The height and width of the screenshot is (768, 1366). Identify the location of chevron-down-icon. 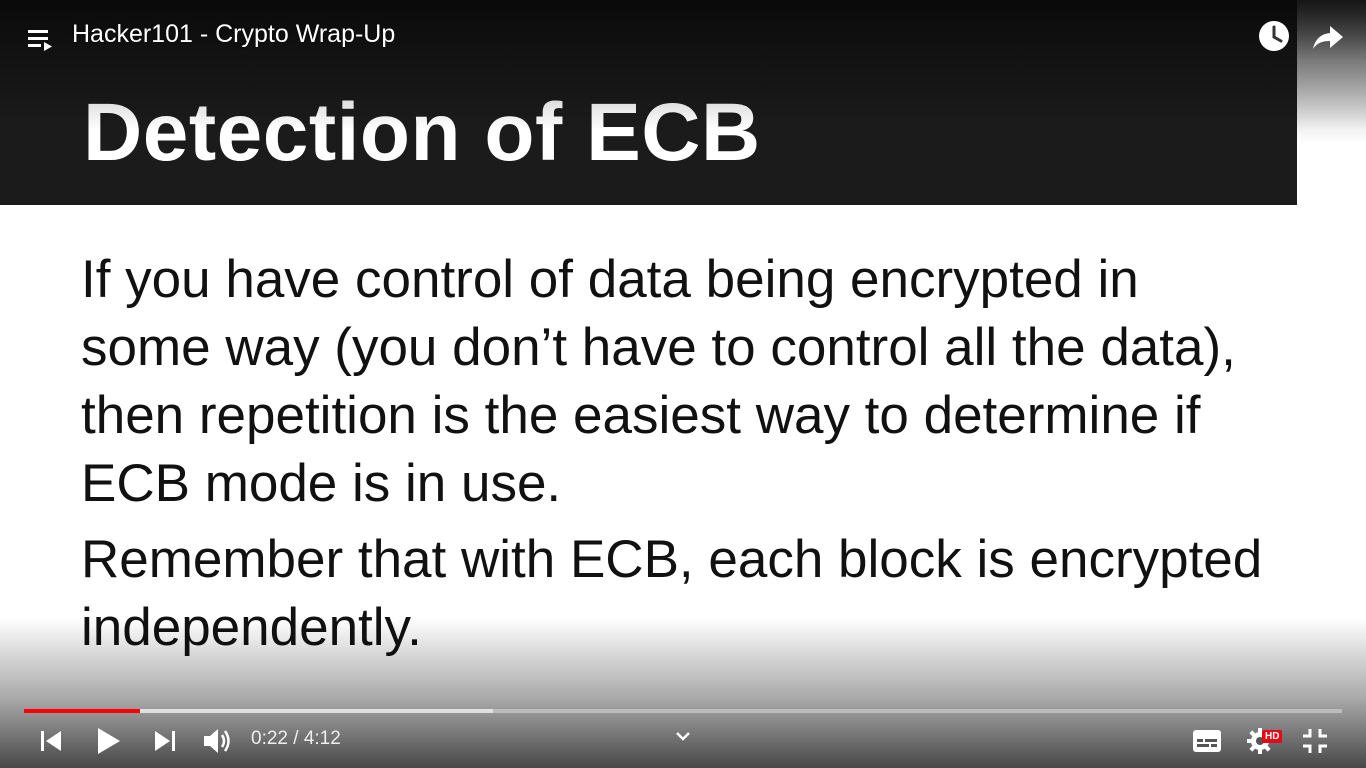
(683, 736).